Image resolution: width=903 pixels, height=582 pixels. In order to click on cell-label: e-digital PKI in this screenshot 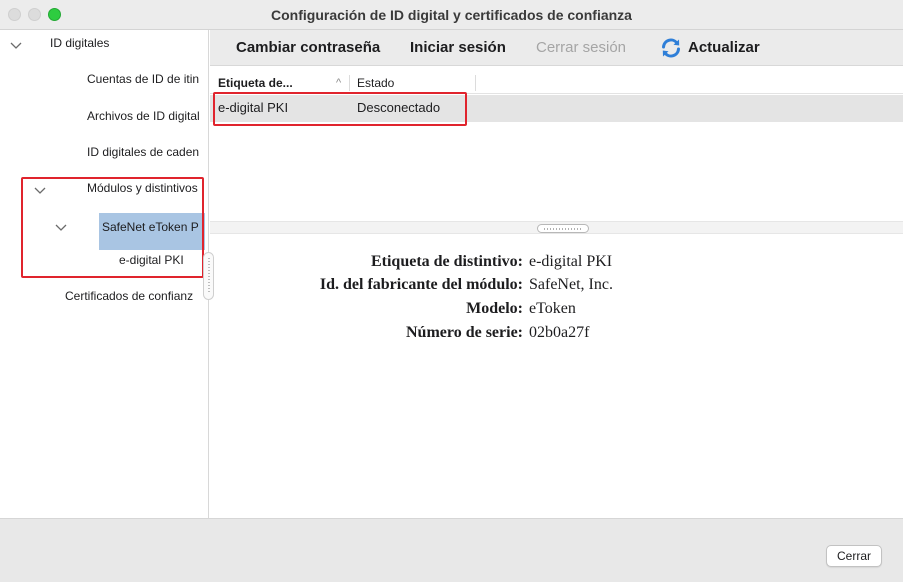, I will do `click(253, 107)`.